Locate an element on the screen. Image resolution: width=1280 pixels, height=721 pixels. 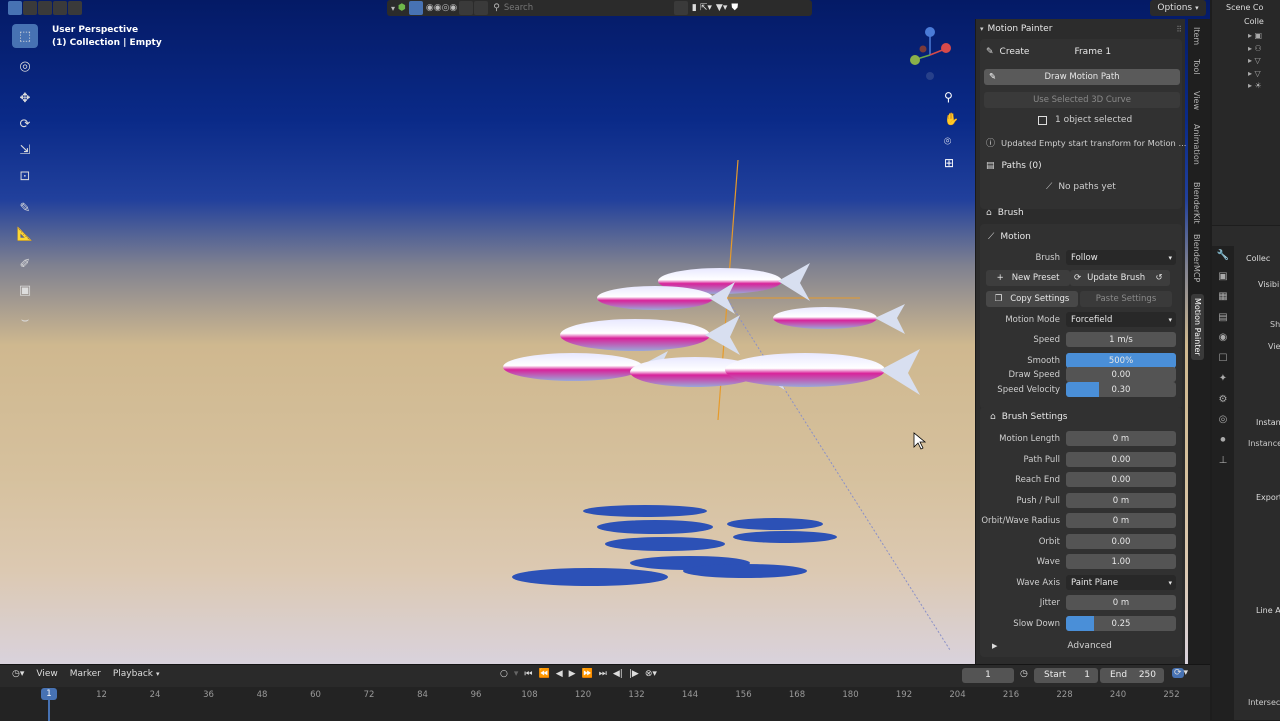
properties-tab-icons: 🔧 ▣ ▦ ▤ ◉ ☐ ✦ ⚙ ◎ ⚫ ⊥ is located at coordinates (1223, 359).